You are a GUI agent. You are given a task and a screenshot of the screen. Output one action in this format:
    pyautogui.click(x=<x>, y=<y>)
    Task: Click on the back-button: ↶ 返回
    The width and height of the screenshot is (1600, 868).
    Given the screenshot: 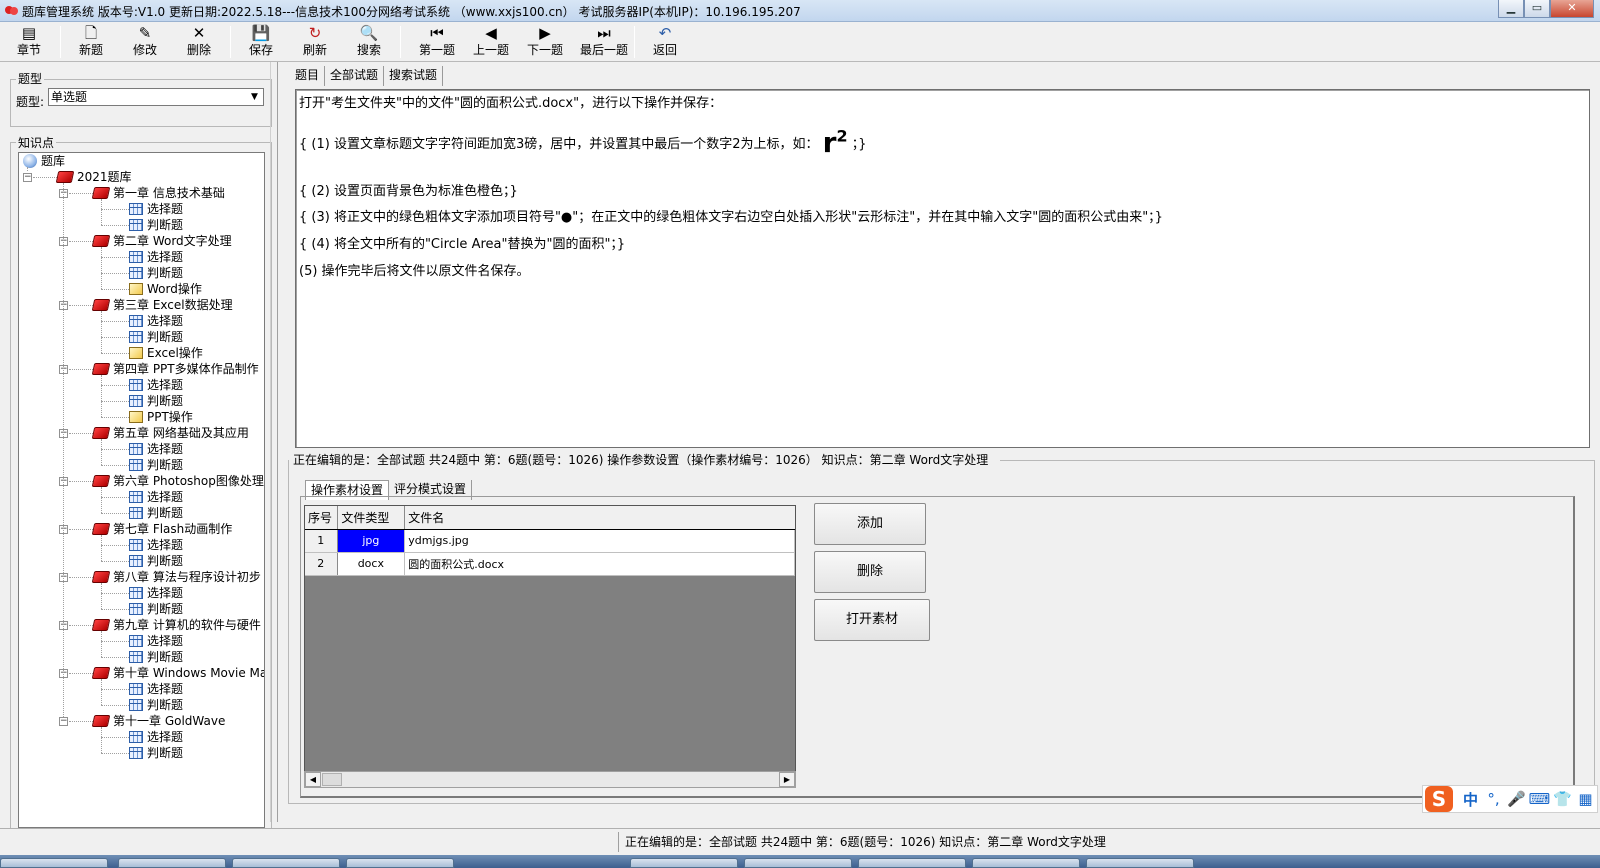 What is the action you would take?
    pyautogui.click(x=665, y=42)
    